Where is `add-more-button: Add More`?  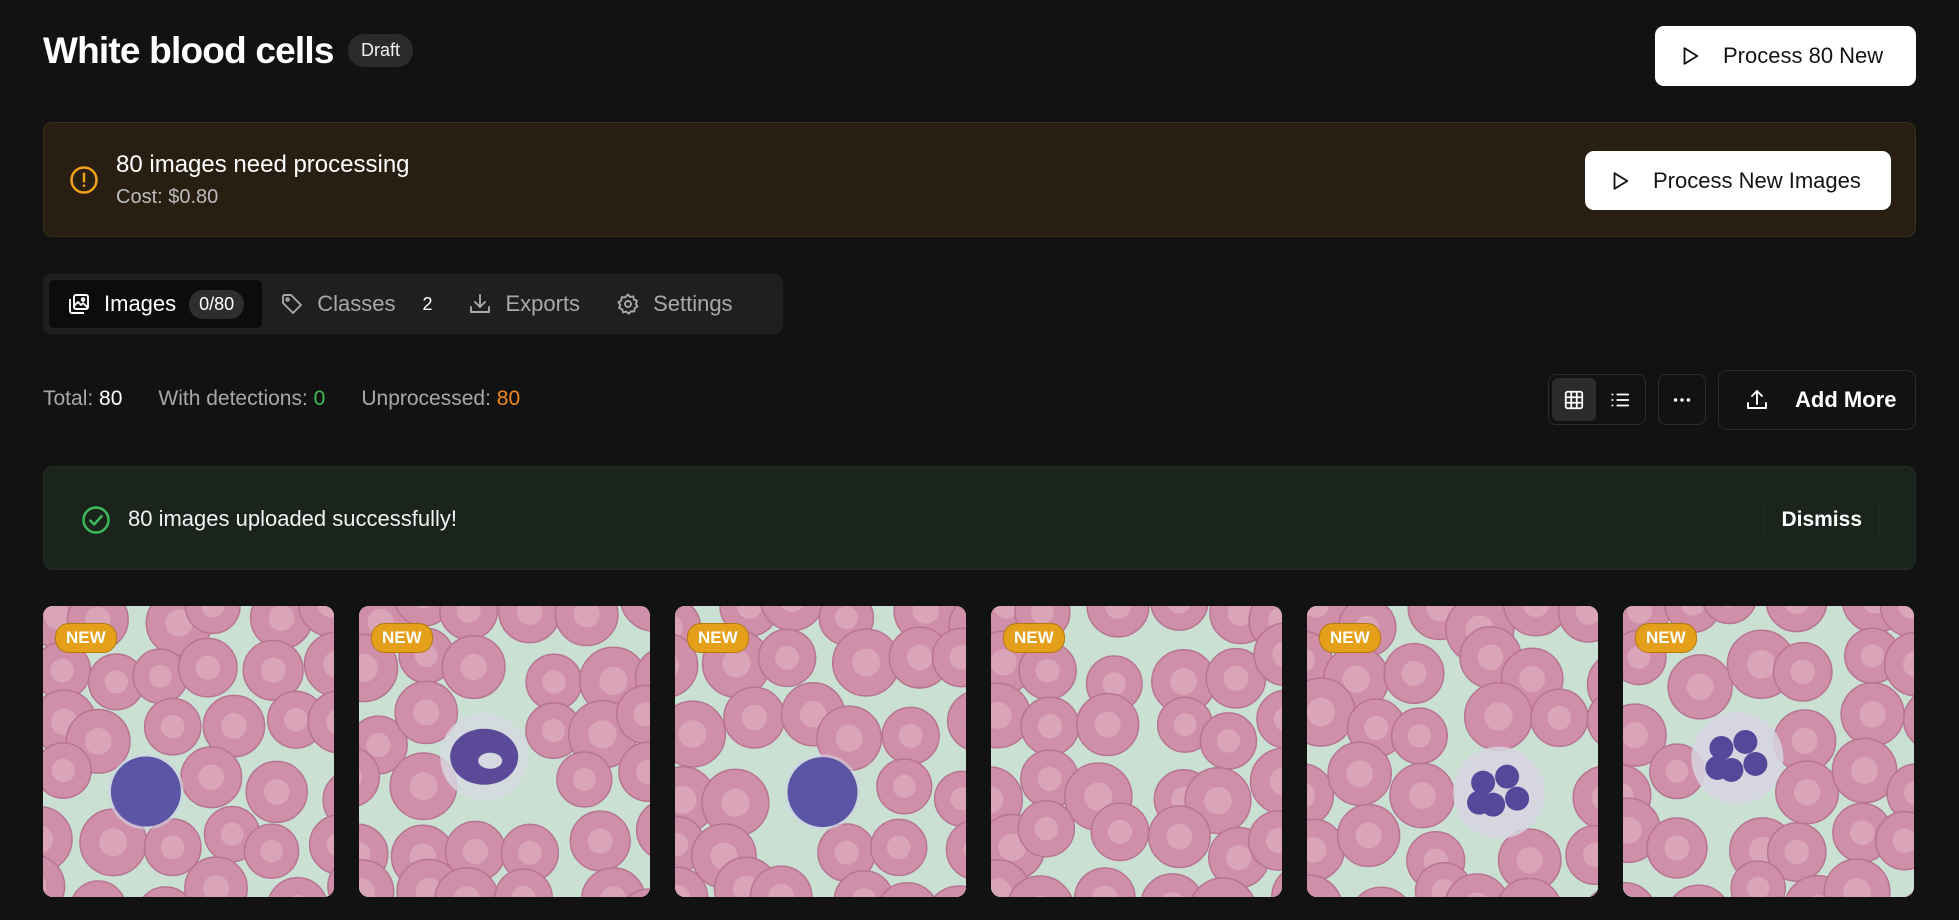 add-more-button: Add More is located at coordinates (1817, 400).